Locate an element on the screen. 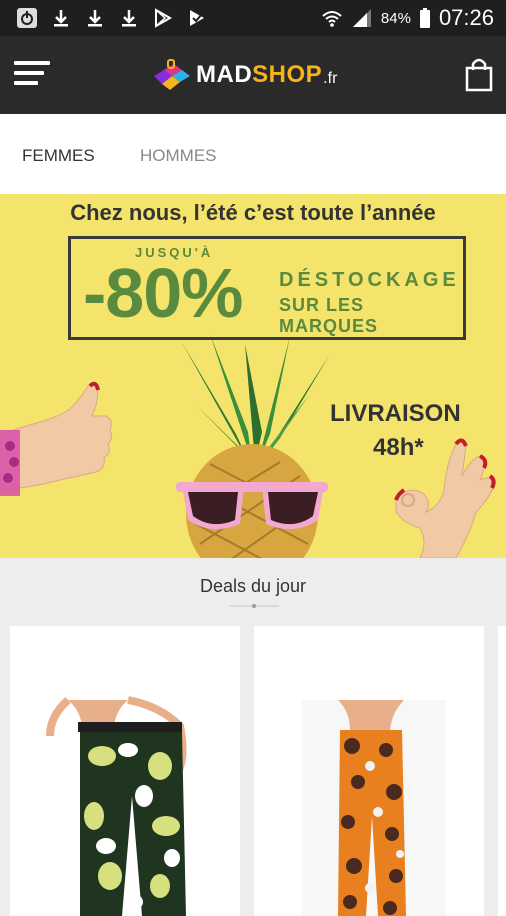 The image size is (506, 916). clock: 07:26 is located at coordinates (466, 17).